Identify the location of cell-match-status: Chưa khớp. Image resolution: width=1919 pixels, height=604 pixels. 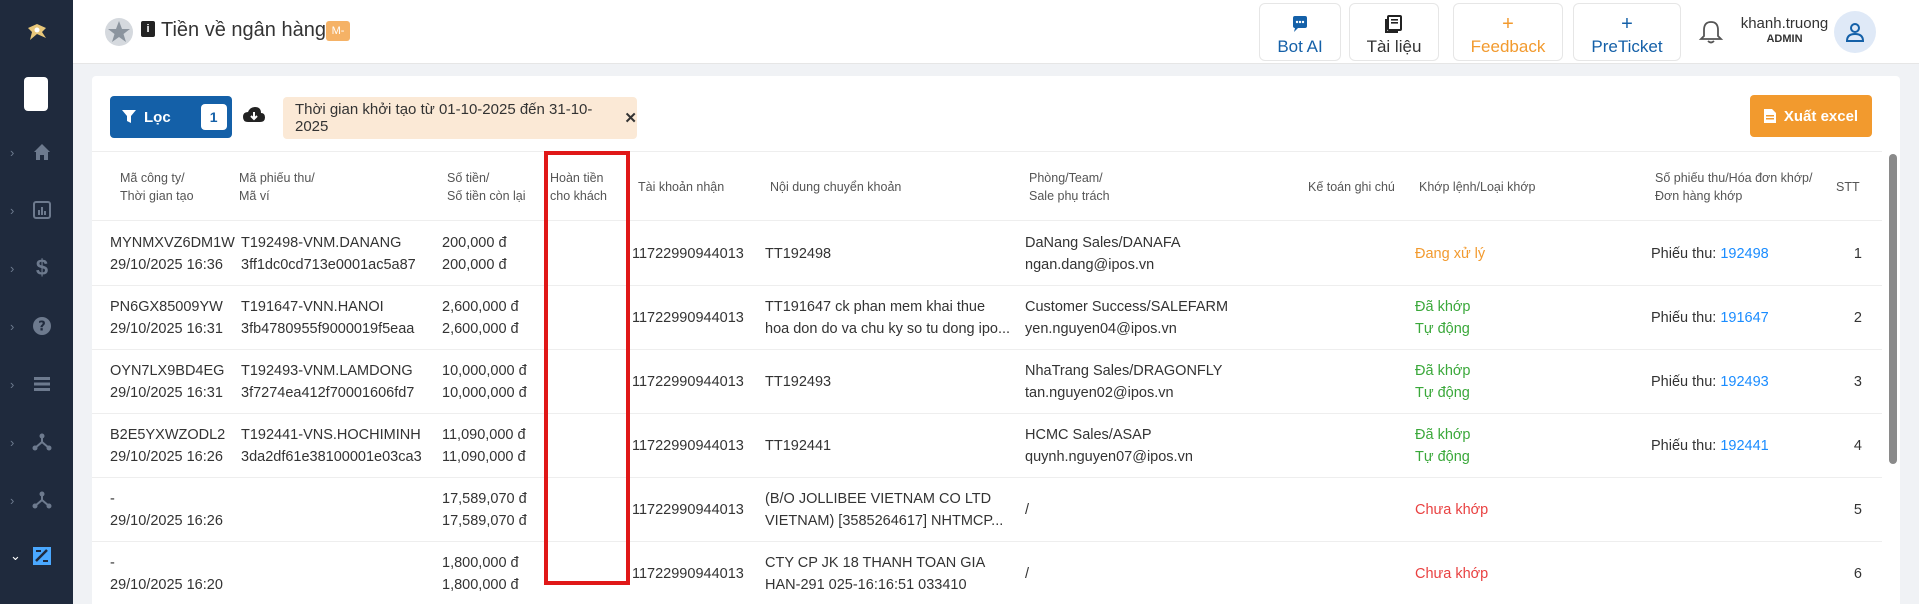
(1452, 573).